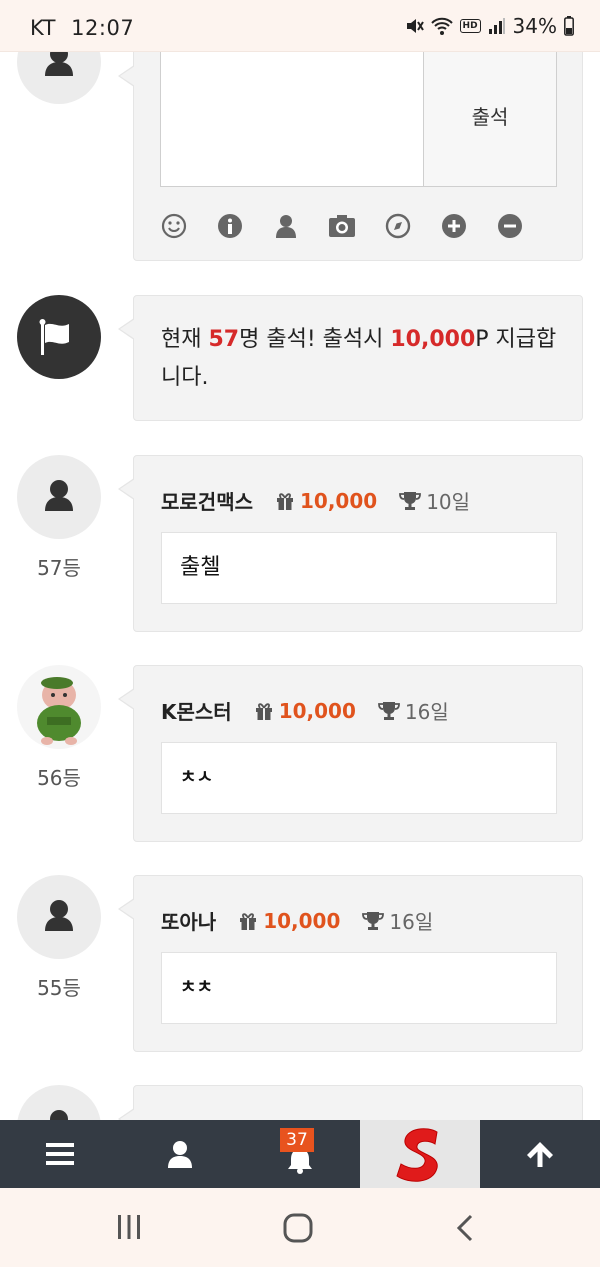 Image resolution: width=600 pixels, height=1267 pixels. I want to click on site-logo, so click(420, 1154).